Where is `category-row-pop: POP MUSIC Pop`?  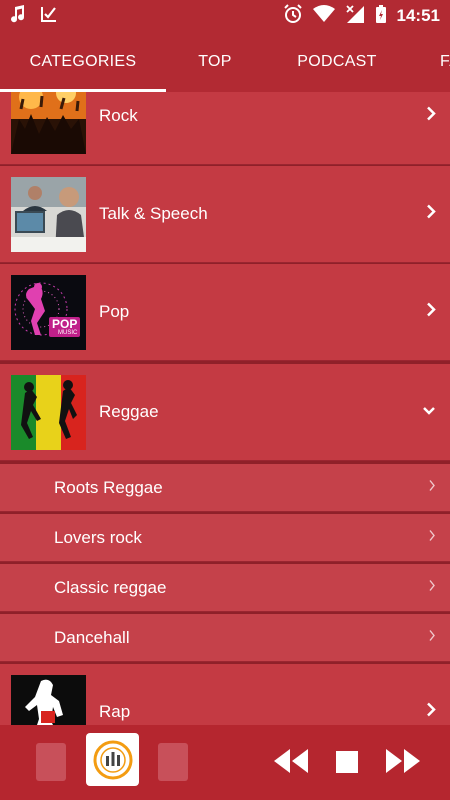
category-row-pop: POP MUSIC Pop is located at coordinates (225, 312).